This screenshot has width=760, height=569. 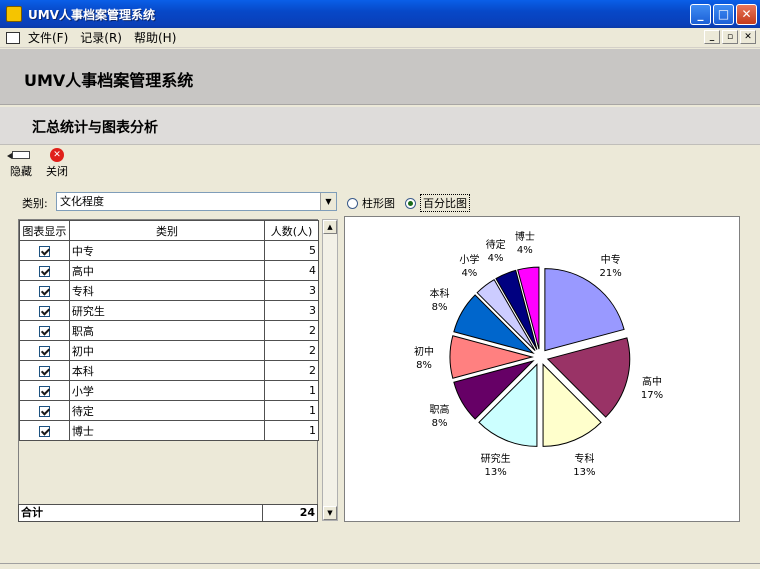 I want to click on table-row: 博士 1, so click(x=169, y=430).